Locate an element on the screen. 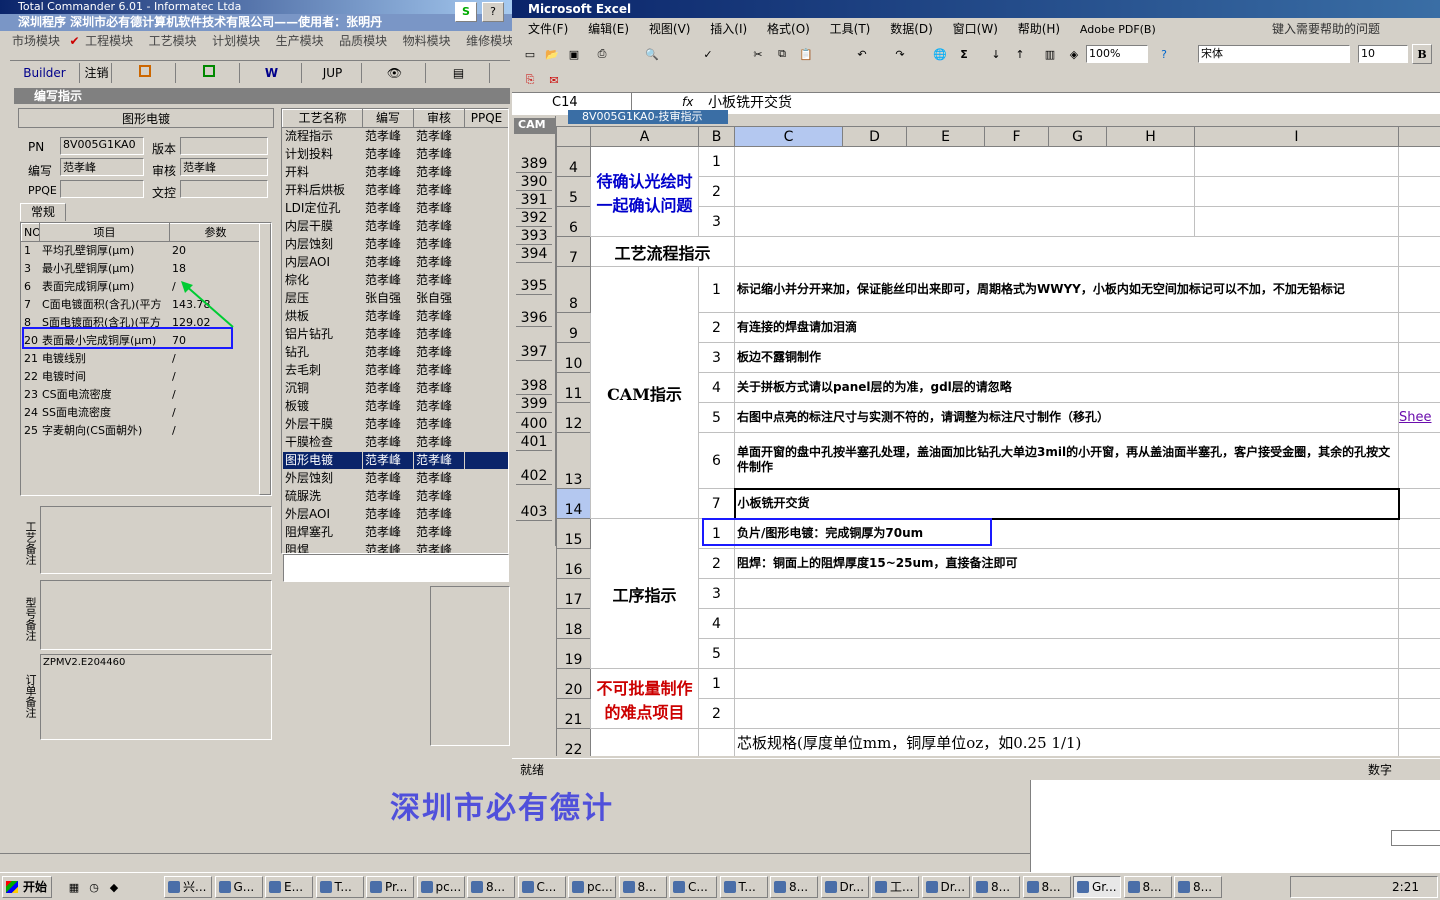 The width and height of the screenshot is (1440, 900). row-header: 11 is located at coordinates (573, 387).